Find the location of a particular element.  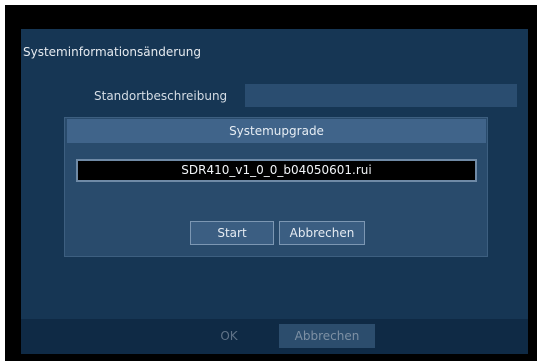

page-title: Systeminformationsänderung is located at coordinates (112, 52).